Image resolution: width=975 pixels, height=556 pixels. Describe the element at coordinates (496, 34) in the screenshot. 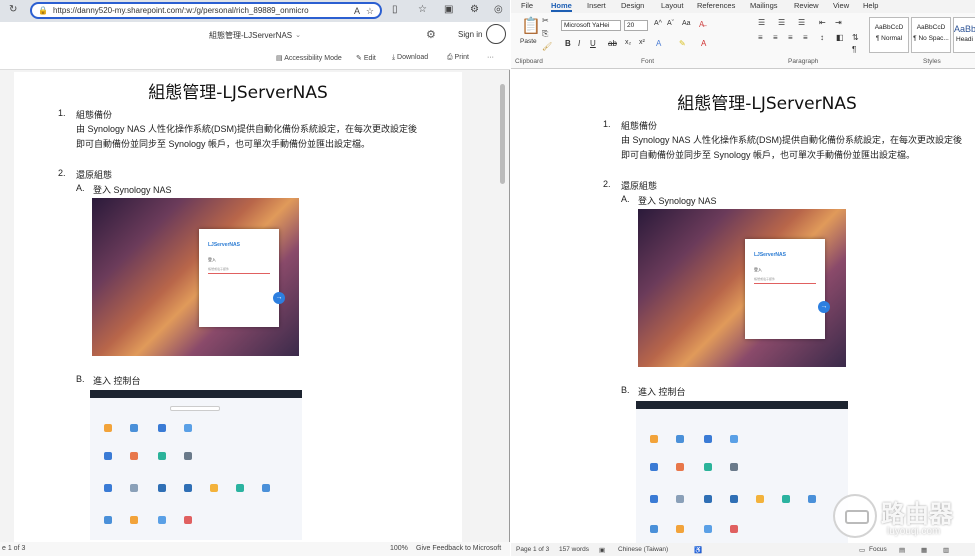

I see `avatar` at that location.